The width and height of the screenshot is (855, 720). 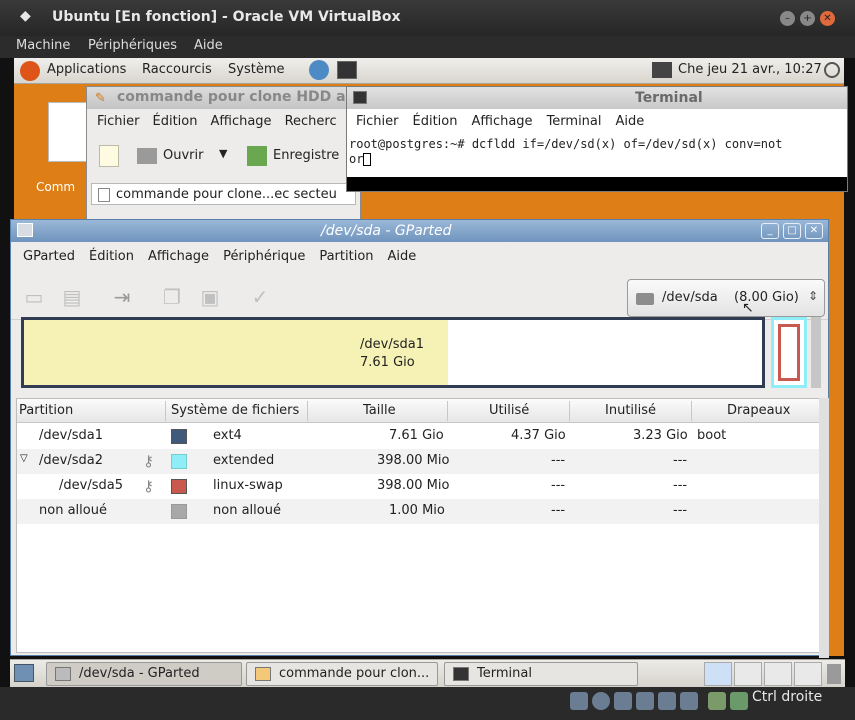 I want to click on col-partition: Partition, so click(x=46, y=410).